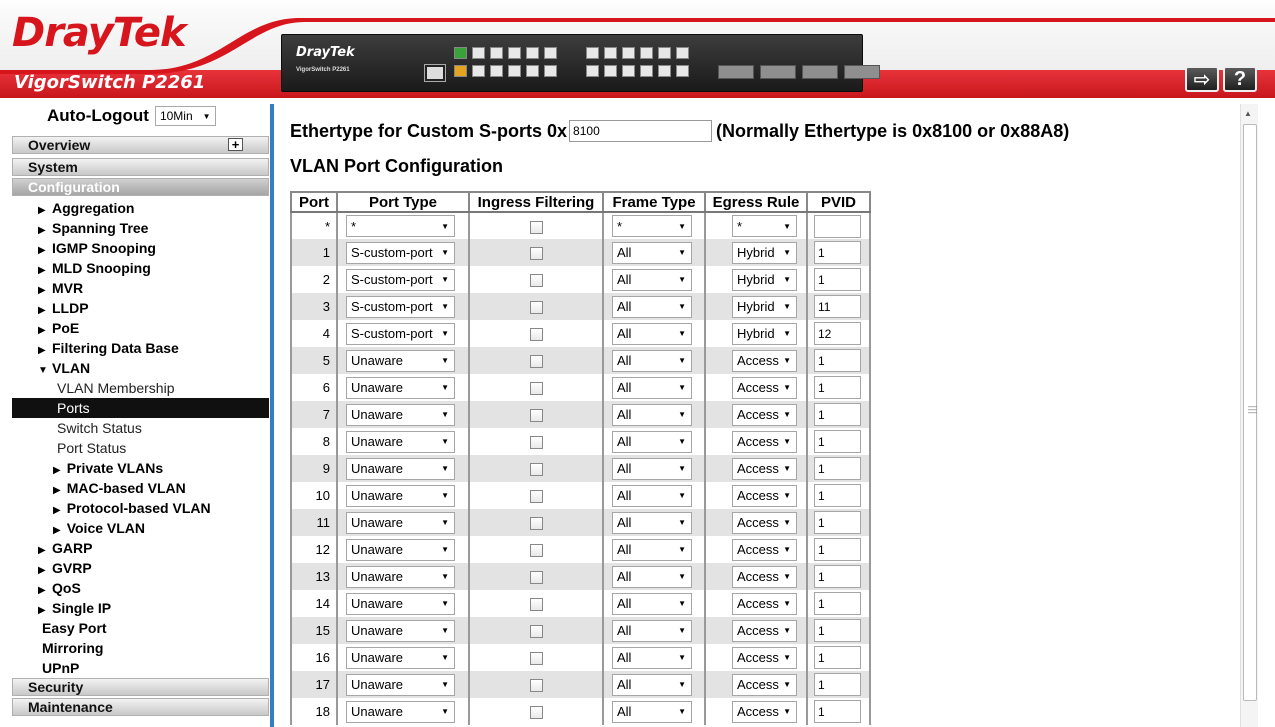  What do you see at coordinates (65, 548) in the screenshot?
I see `nav-garp: ▶ GARP` at bounding box center [65, 548].